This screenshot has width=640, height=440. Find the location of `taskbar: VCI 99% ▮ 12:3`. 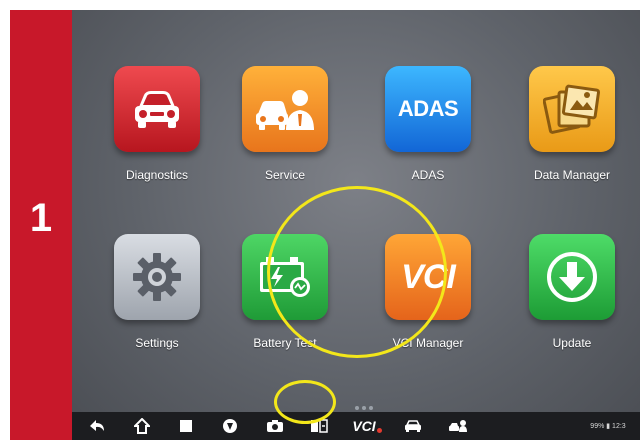

taskbar: VCI 99% ▮ 12:3 is located at coordinates (356, 426).